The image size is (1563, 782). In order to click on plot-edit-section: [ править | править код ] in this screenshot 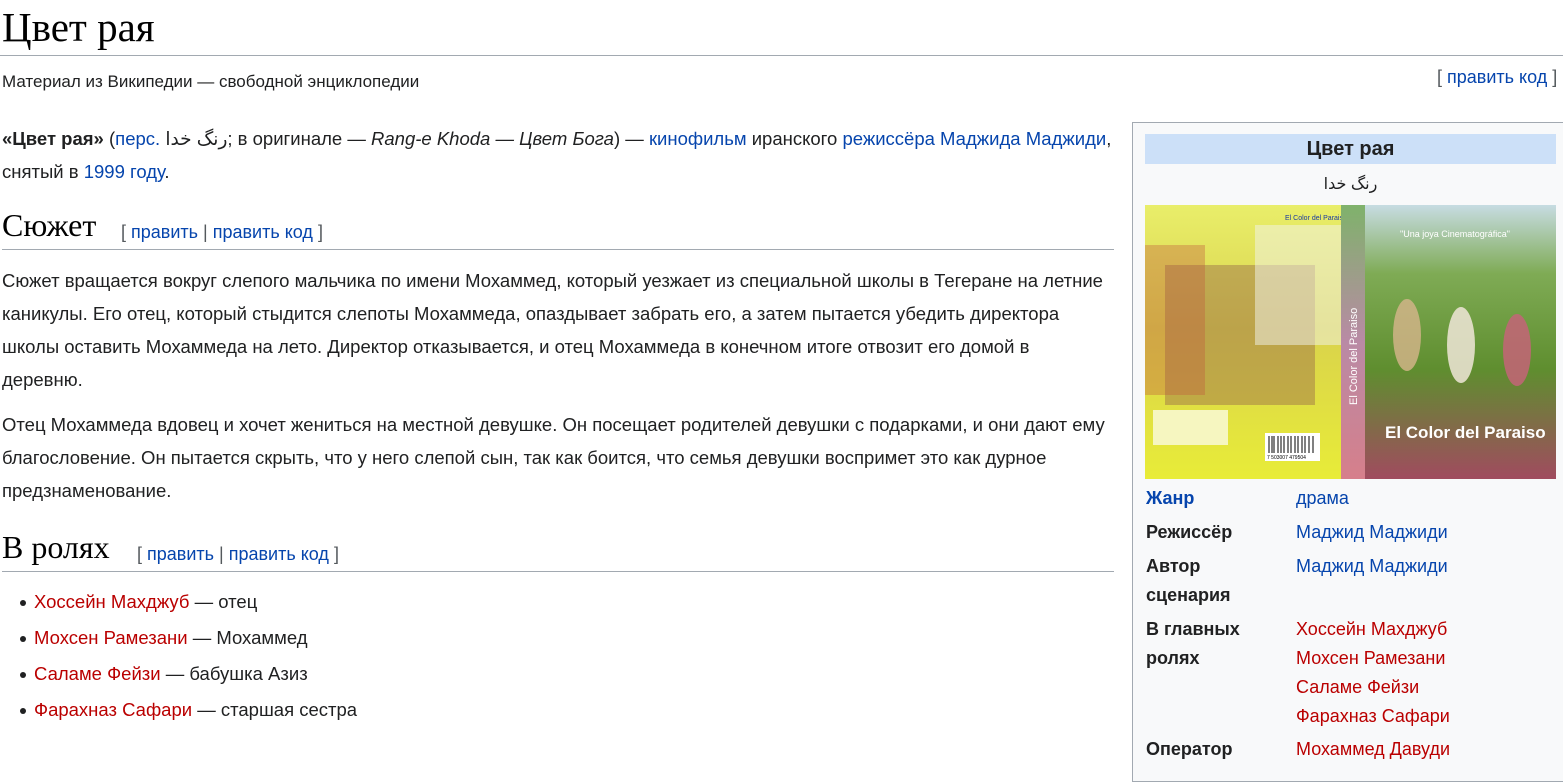, I will do `click(222, 232)`.